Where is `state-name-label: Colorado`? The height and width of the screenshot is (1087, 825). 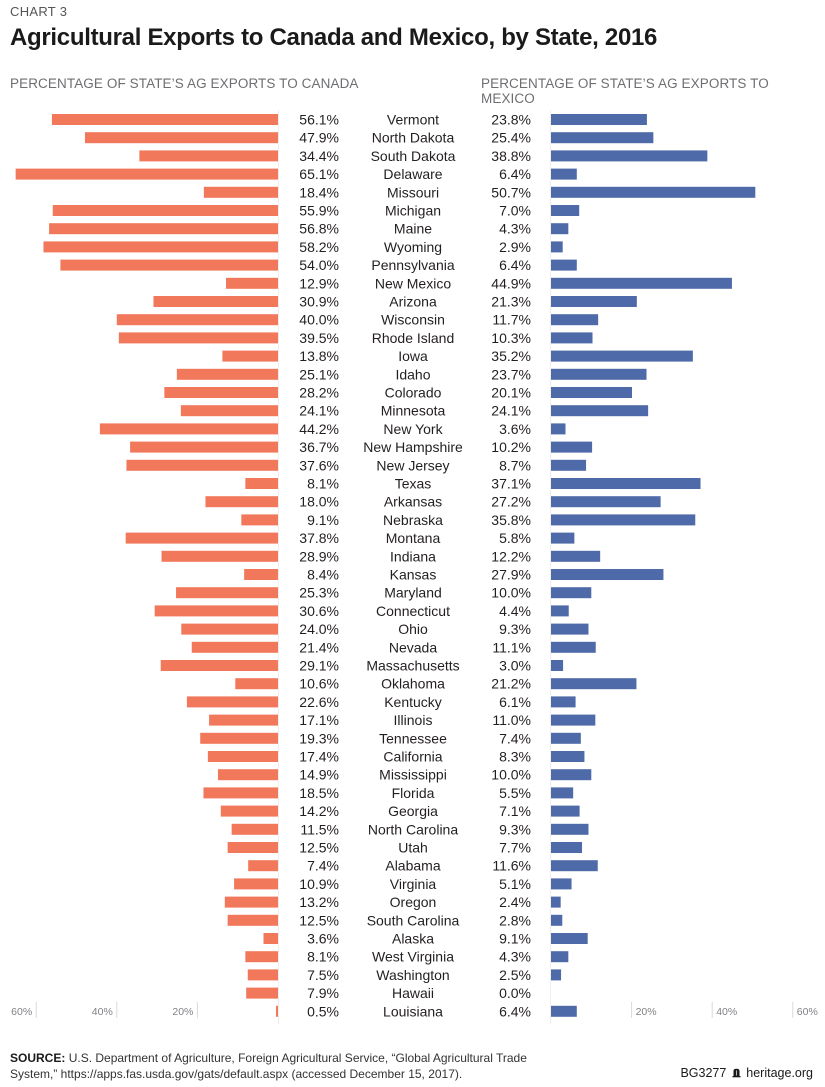 state-name-label: Colorado is located at coordinates (413, 393).